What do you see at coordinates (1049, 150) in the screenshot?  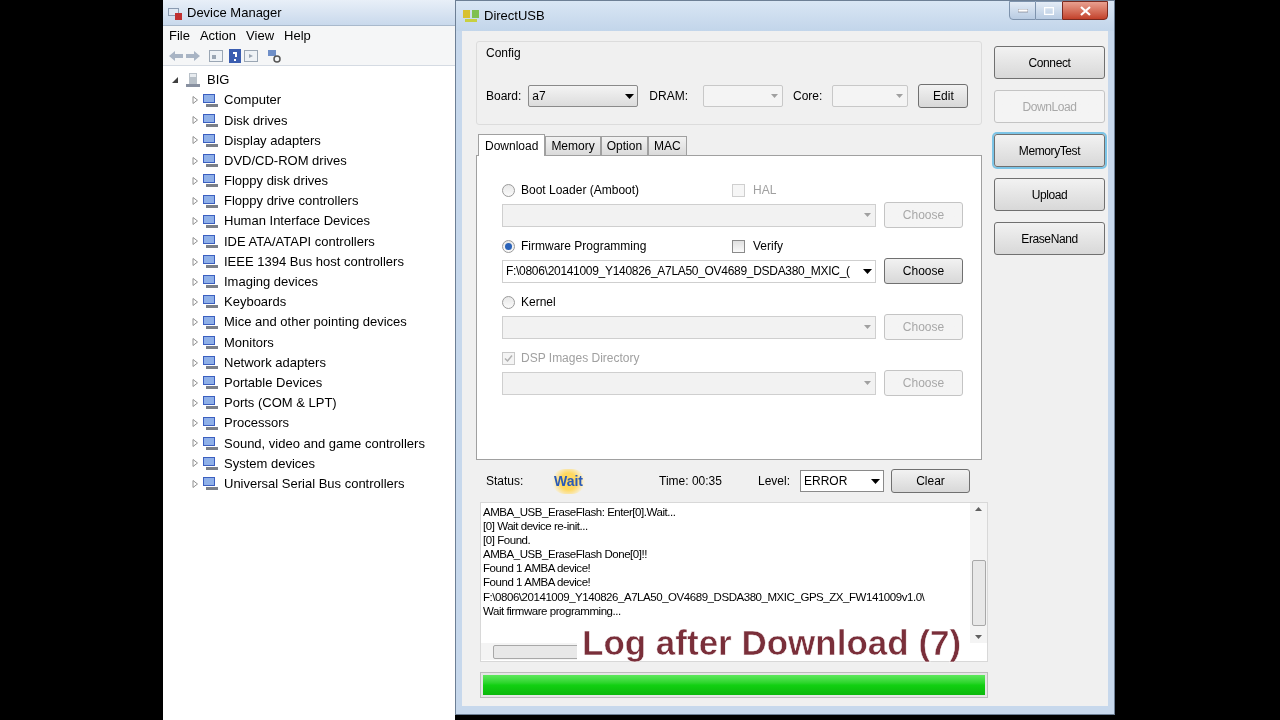 I see `button: MemoryTest` at bounding box center [1049, 150].